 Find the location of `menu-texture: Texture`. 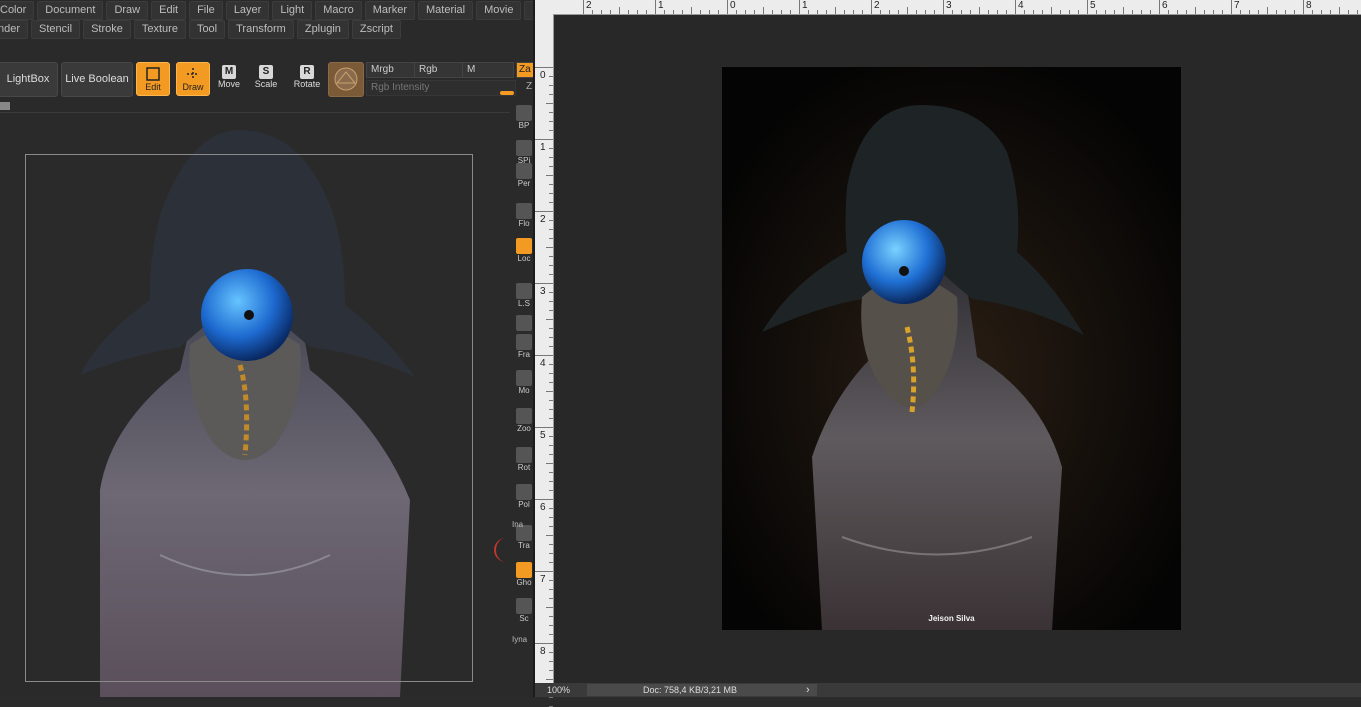

menu-texture: Texture is located at coordinates (159, 29).